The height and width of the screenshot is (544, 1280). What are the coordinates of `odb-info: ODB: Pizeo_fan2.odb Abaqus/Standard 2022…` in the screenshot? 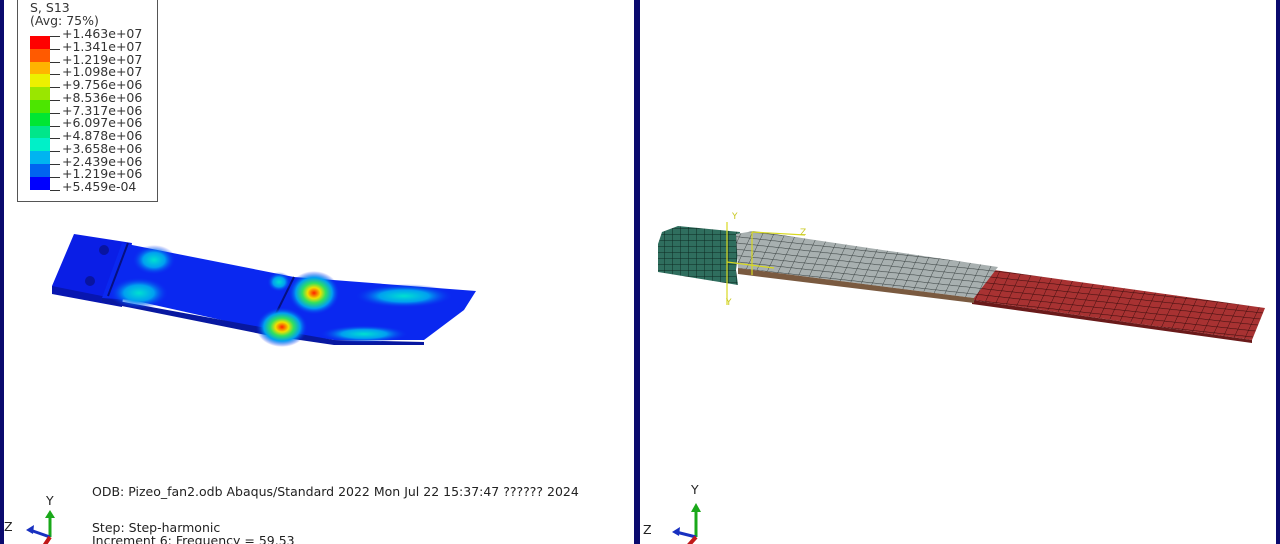 It's located at (335, 491).